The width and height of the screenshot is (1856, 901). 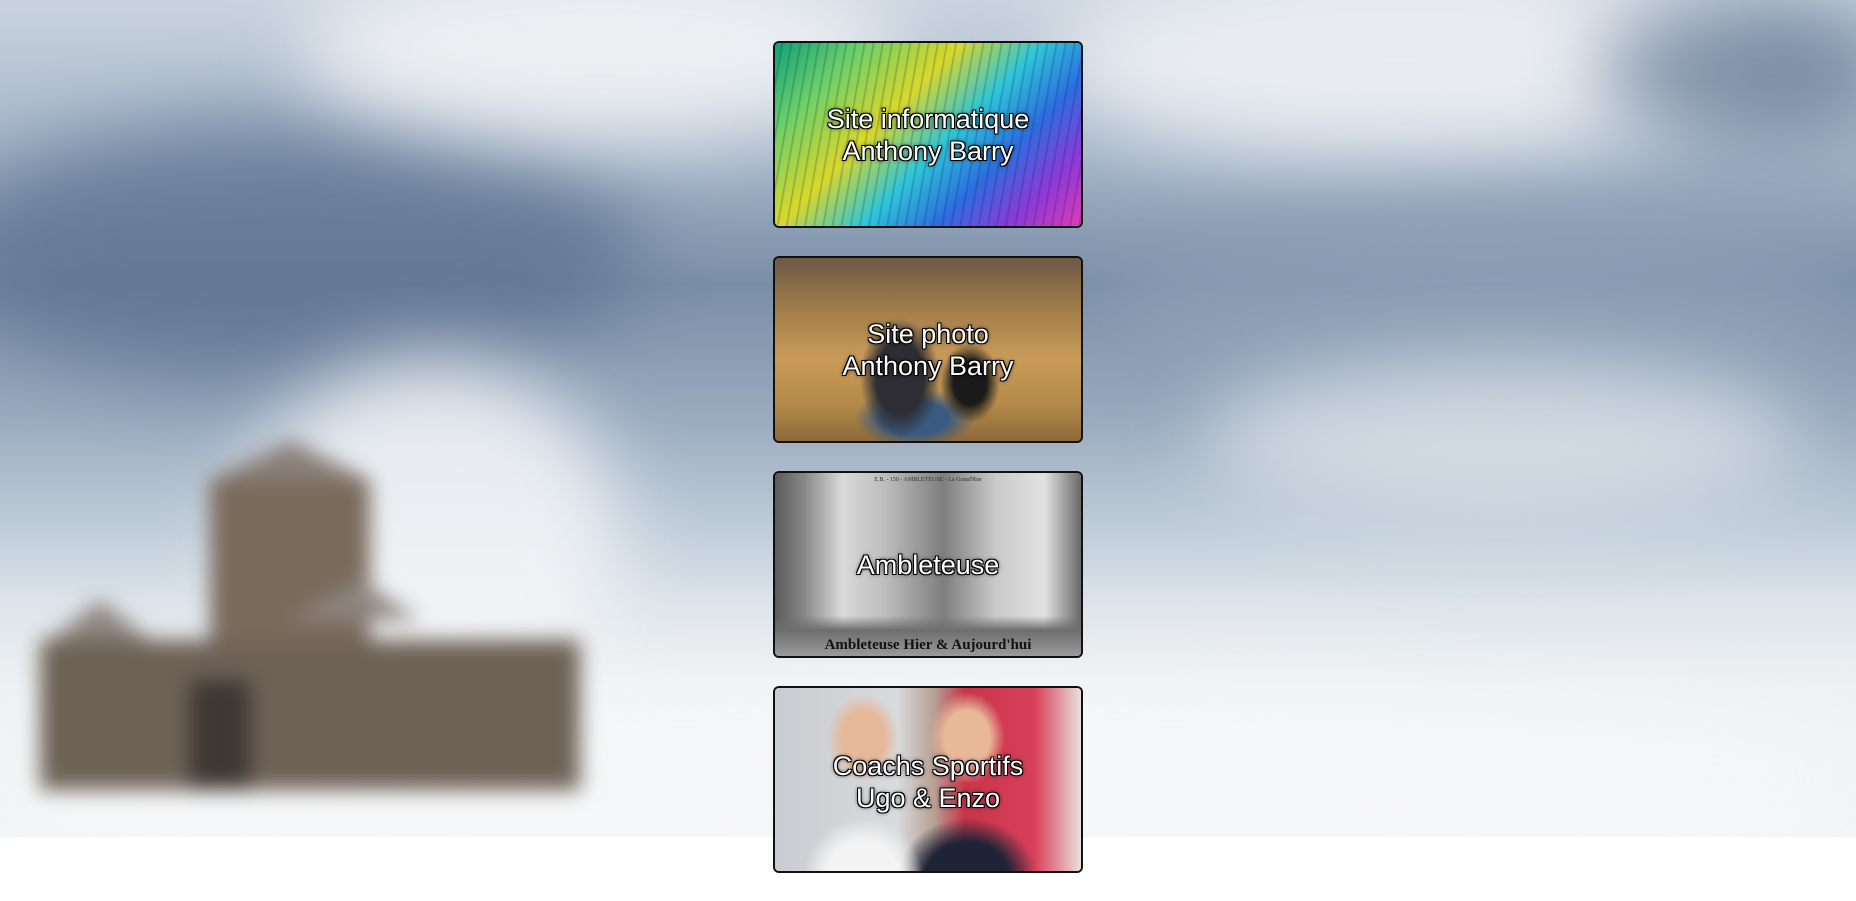 I want to click on postcard-header-text: E.B. - 150 - AMBLETEUSE - La Grand'Rue, so click(x=928, y=480).